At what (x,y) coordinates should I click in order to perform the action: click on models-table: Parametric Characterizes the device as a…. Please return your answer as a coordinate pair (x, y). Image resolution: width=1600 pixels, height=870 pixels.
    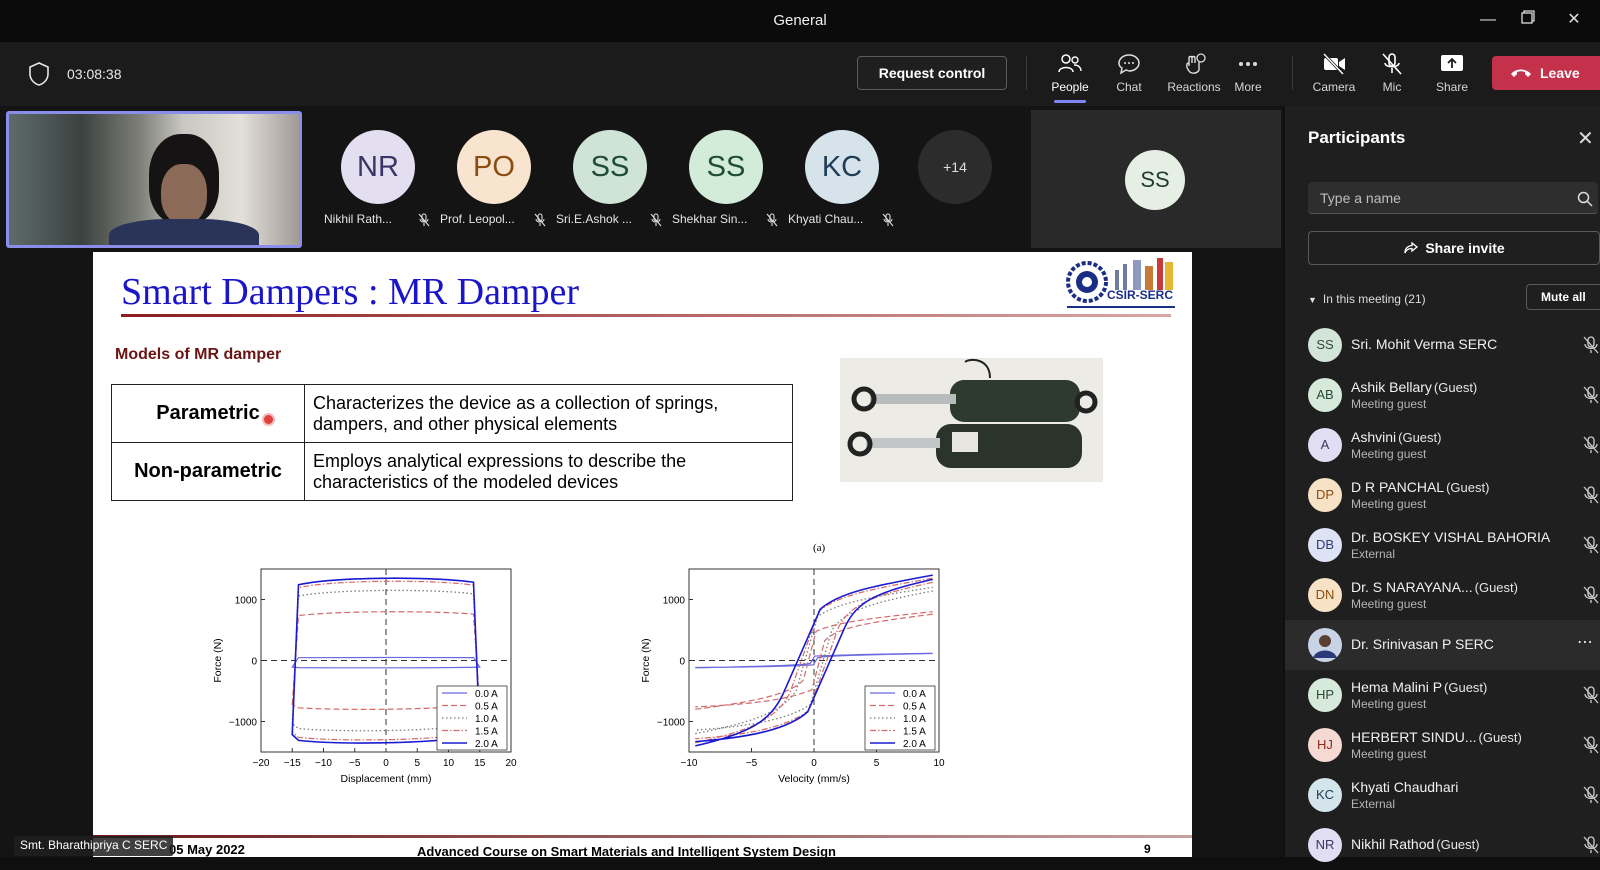
    Looking at the image, I should click on (452, 442).